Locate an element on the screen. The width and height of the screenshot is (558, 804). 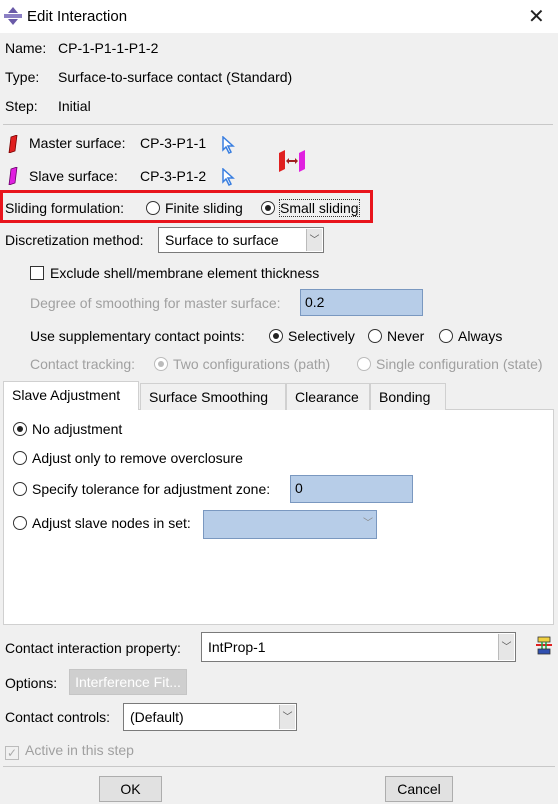
name-label: Name: is located at coordinates (26, 48).